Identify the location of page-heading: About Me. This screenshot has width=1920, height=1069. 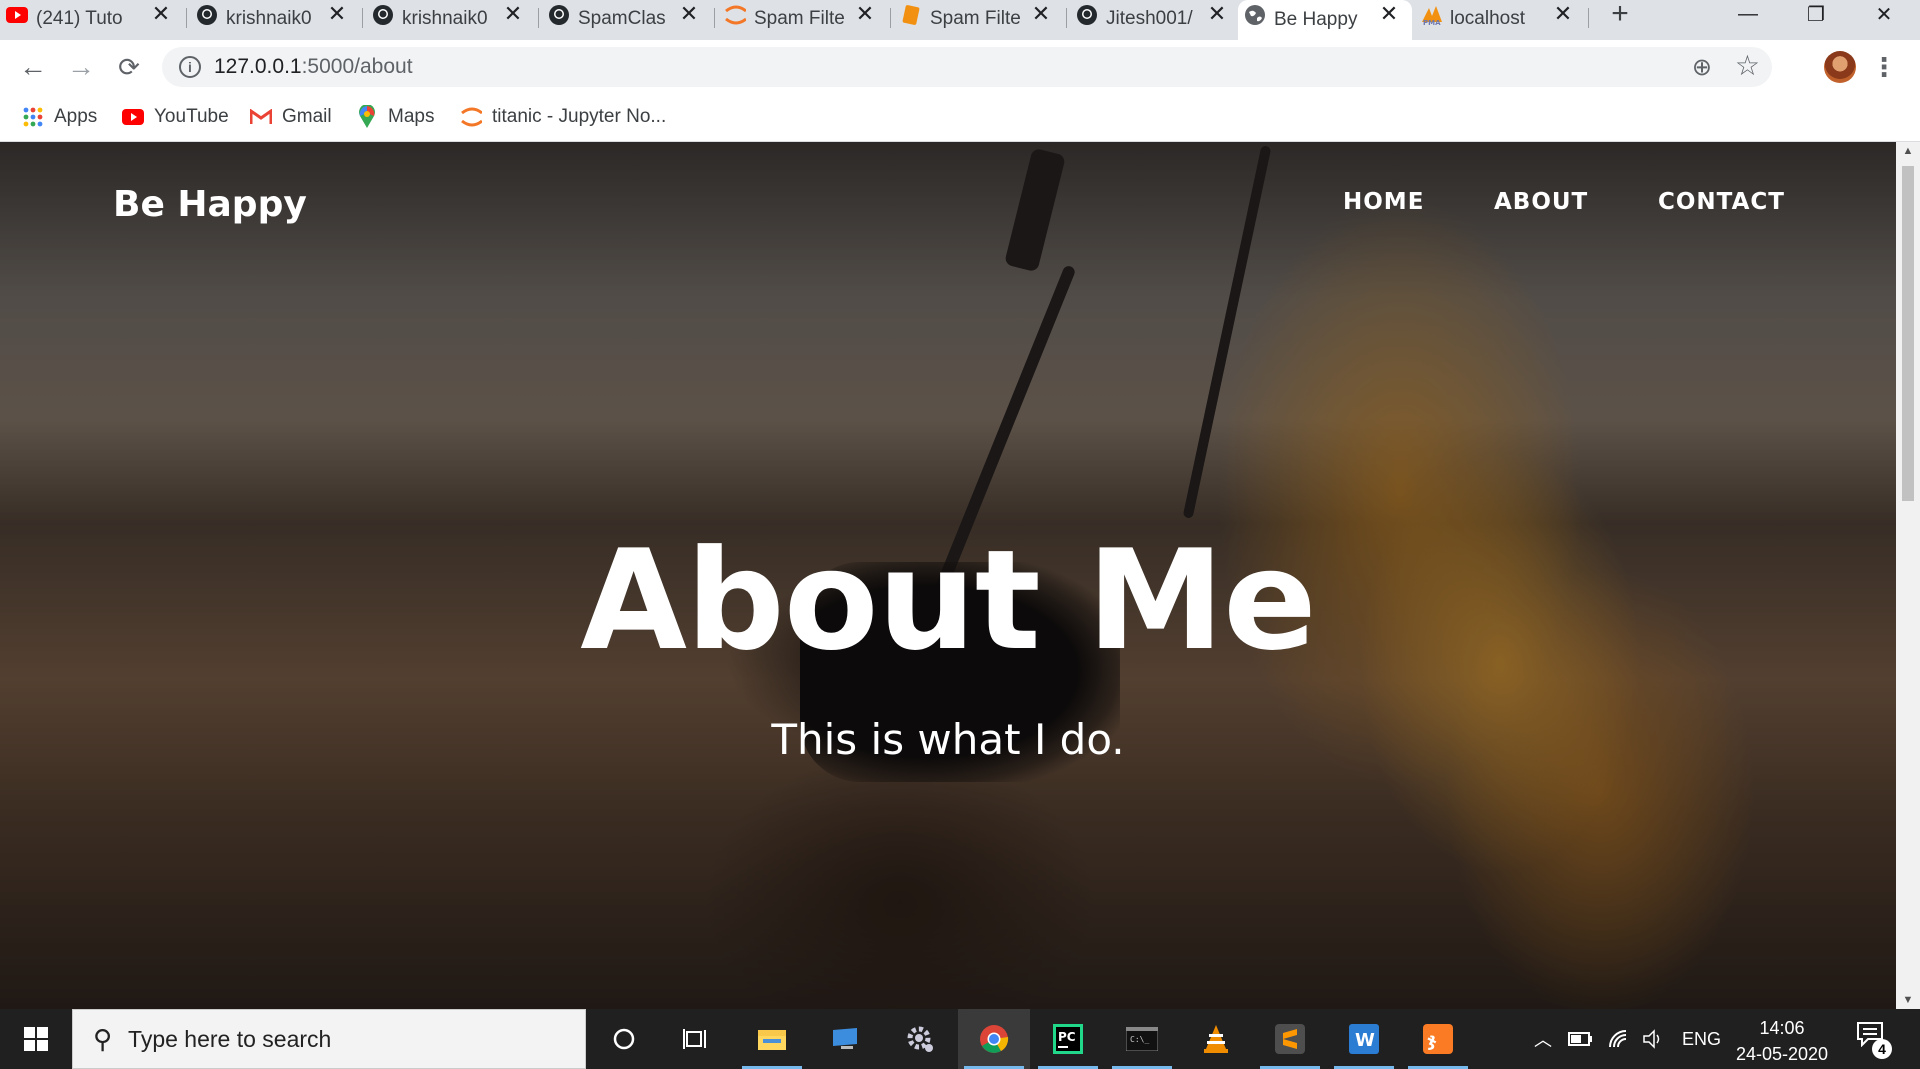
(948, 600).